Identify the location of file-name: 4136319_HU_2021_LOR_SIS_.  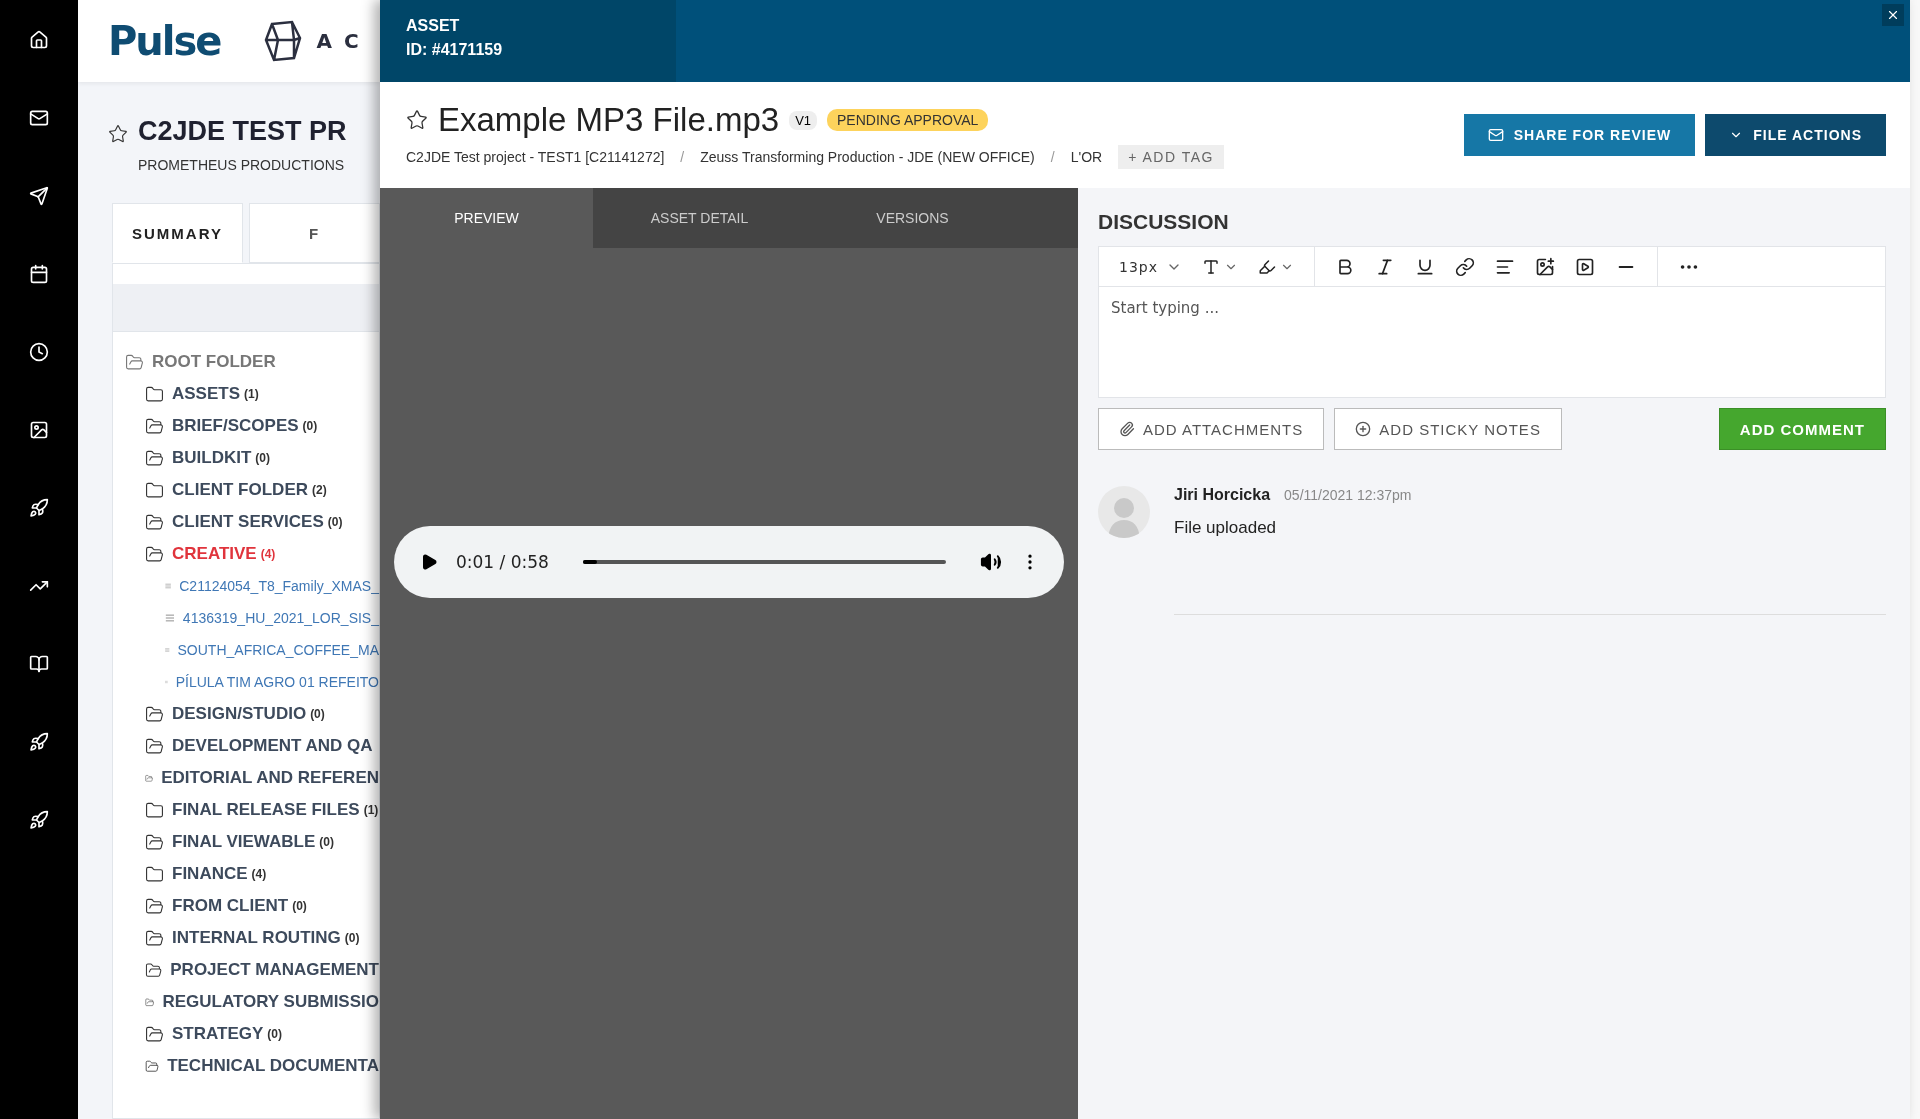
(280, 618).